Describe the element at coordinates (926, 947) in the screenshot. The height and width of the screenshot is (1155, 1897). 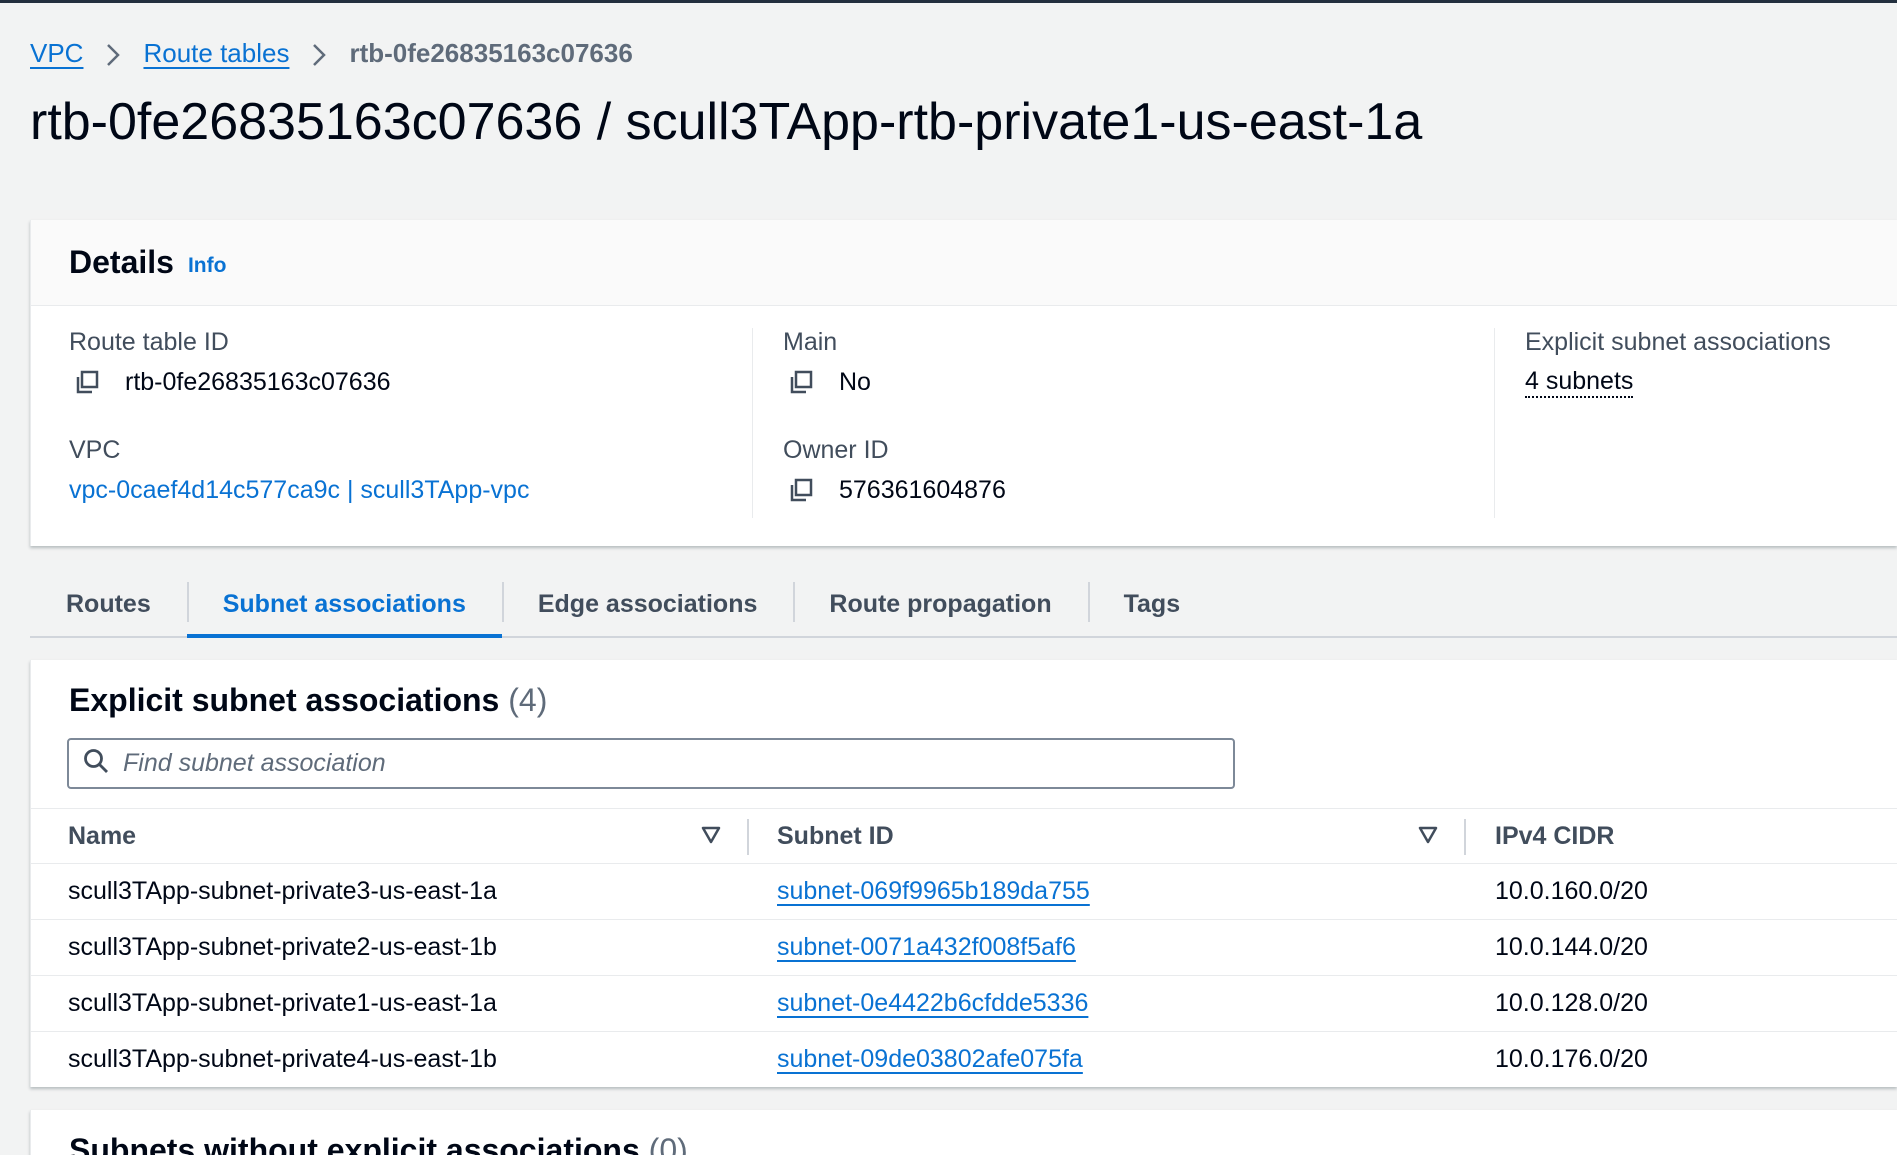
I see `row-subnet-link: subnet-0071a432f008f5af6` at that location.